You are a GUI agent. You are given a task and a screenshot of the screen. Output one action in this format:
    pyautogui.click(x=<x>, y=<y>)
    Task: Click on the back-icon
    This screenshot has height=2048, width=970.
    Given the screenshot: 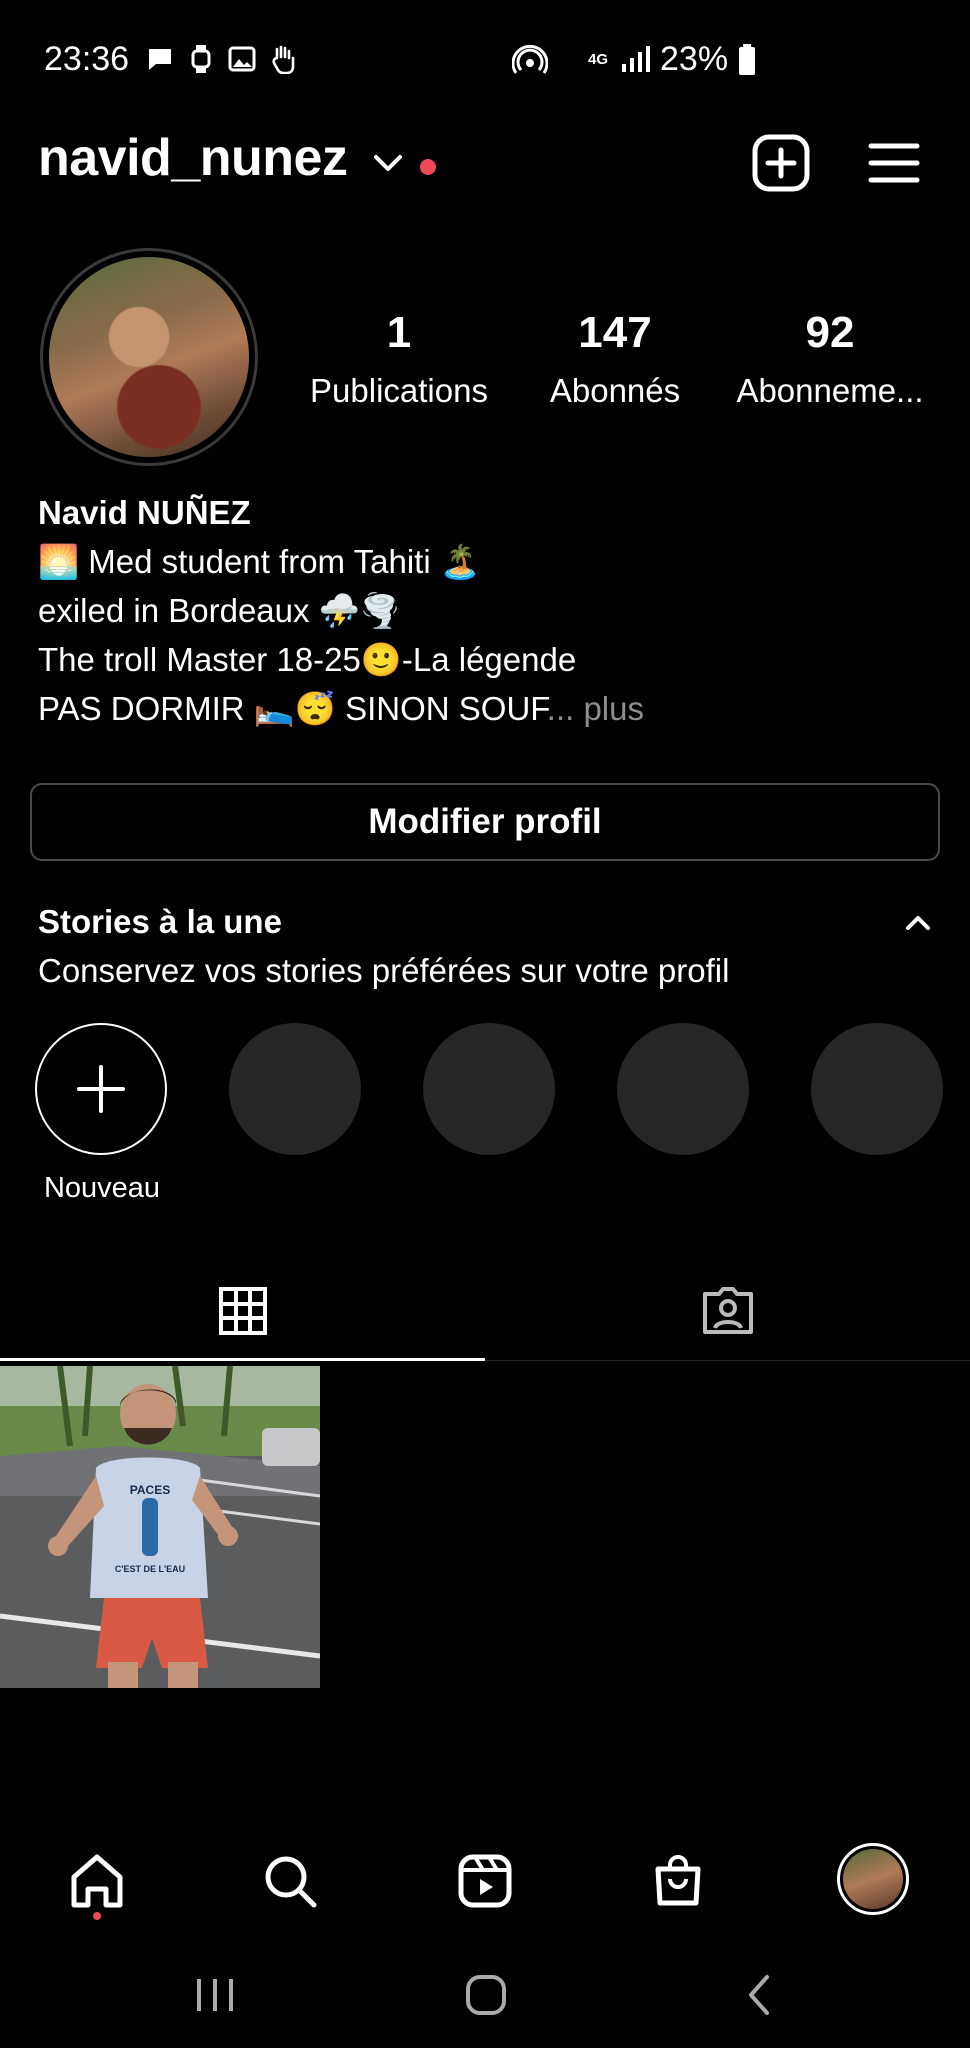 What is the action you would take?
    pyautogui.click(x=759, y=1995)
    